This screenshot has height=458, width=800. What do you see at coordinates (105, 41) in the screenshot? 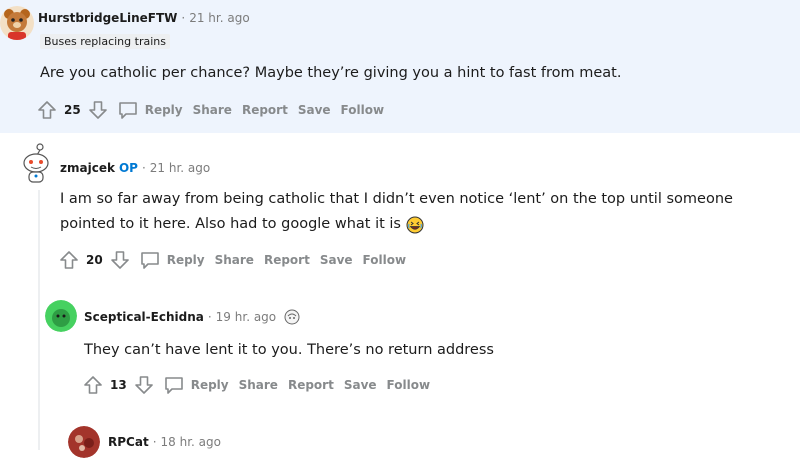
I see `user-flair: Buses replacing trains` at bounding box center [105, 41].